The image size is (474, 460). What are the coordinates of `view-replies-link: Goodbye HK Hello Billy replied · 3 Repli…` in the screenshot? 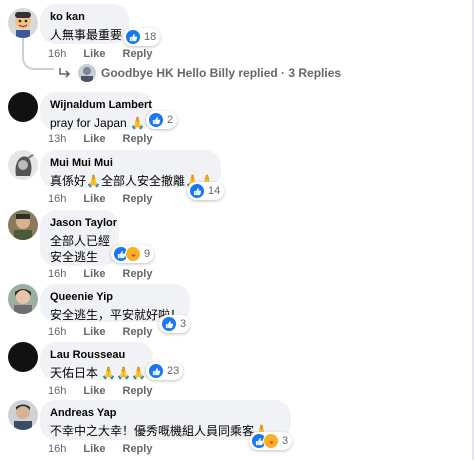 It's located at (199, 73).